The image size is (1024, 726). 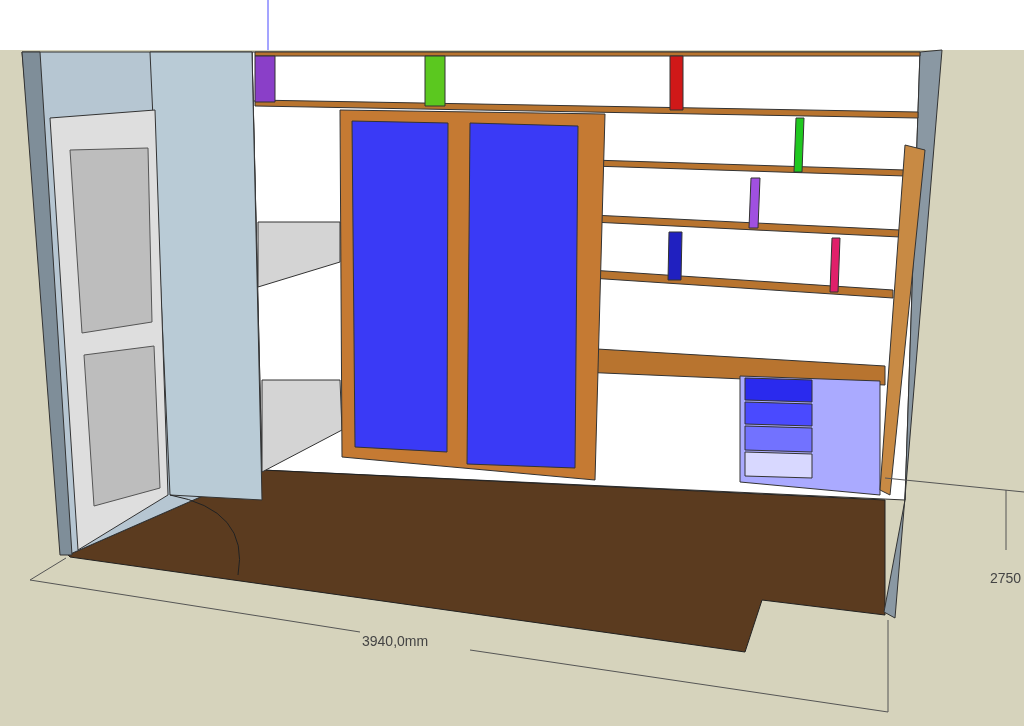 What do you see at coordinates (268, 25) in the screenshot?
I see `axis-line` at bounding box center [268, 25].